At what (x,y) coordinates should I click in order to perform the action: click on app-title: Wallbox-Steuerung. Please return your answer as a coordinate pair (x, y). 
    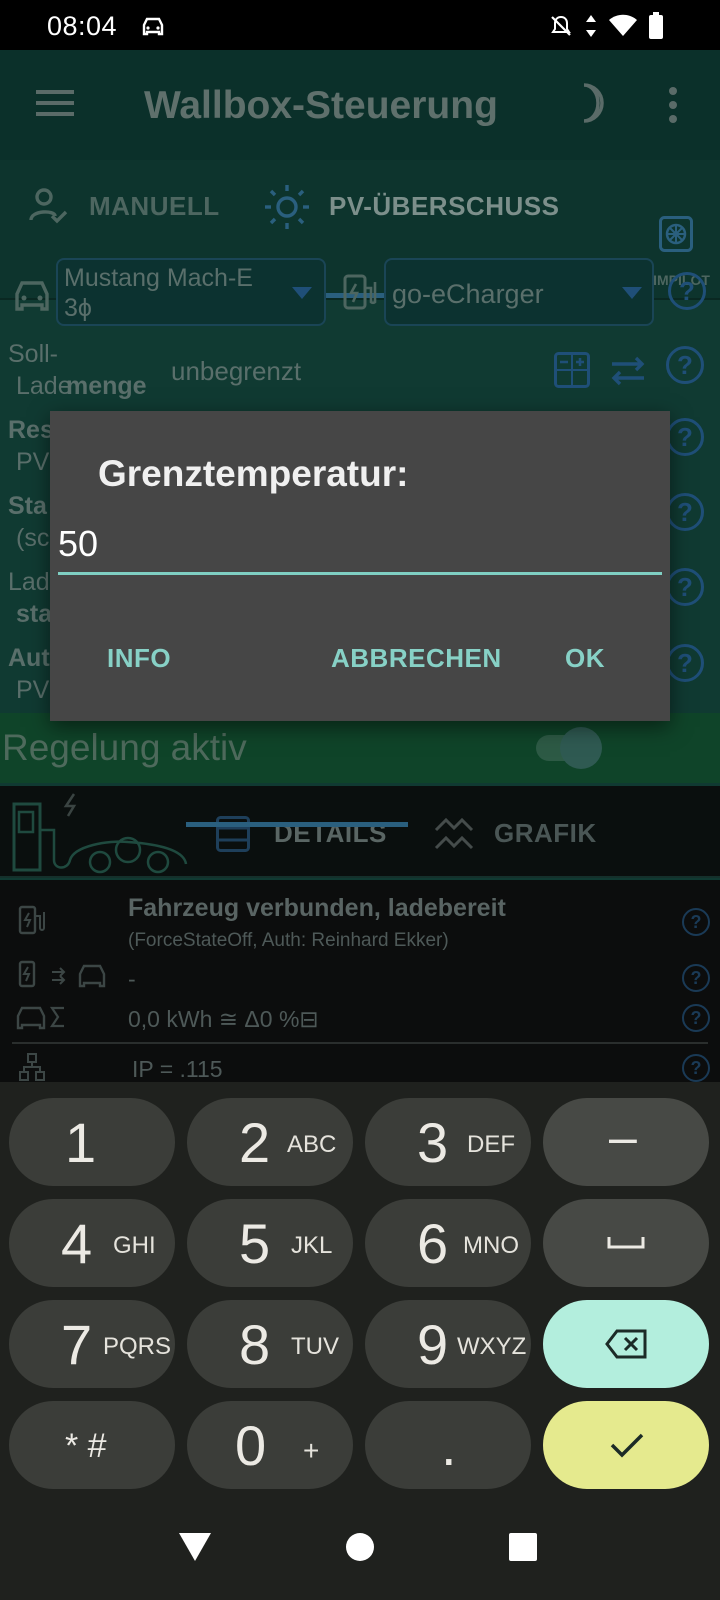
    Looking at the image, I should click on (321, 105).